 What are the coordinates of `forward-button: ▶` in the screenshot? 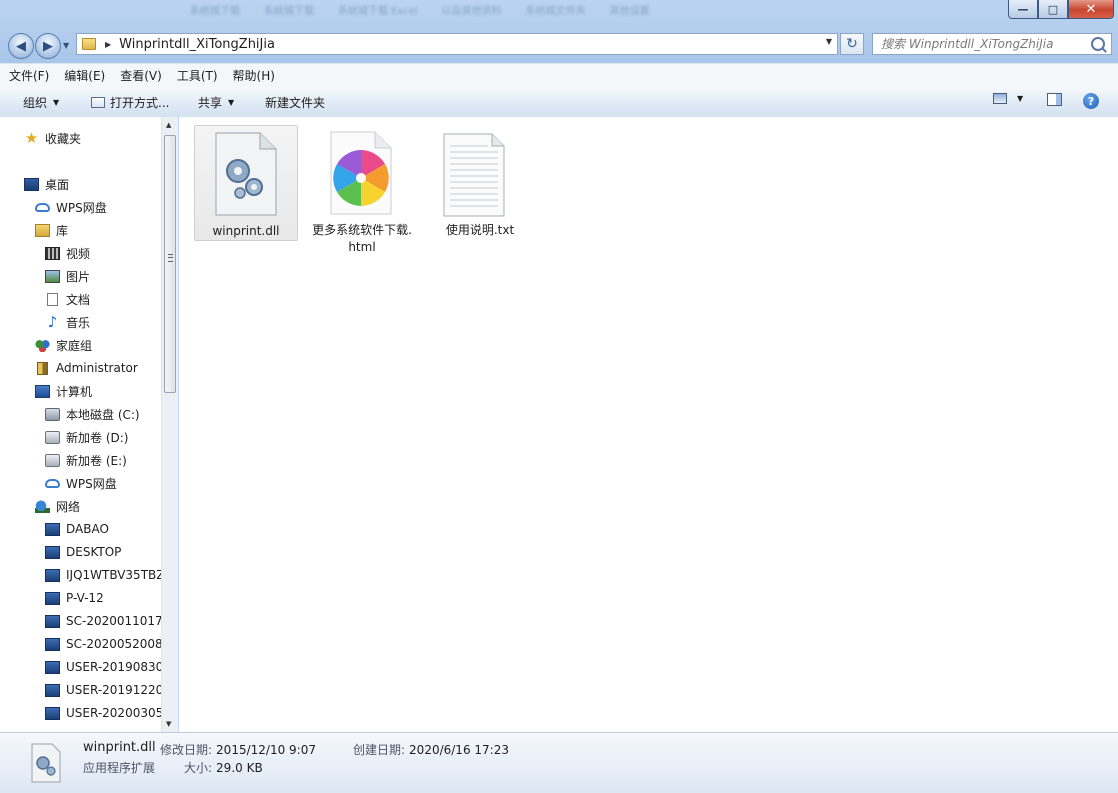 It's located at (48, 46).